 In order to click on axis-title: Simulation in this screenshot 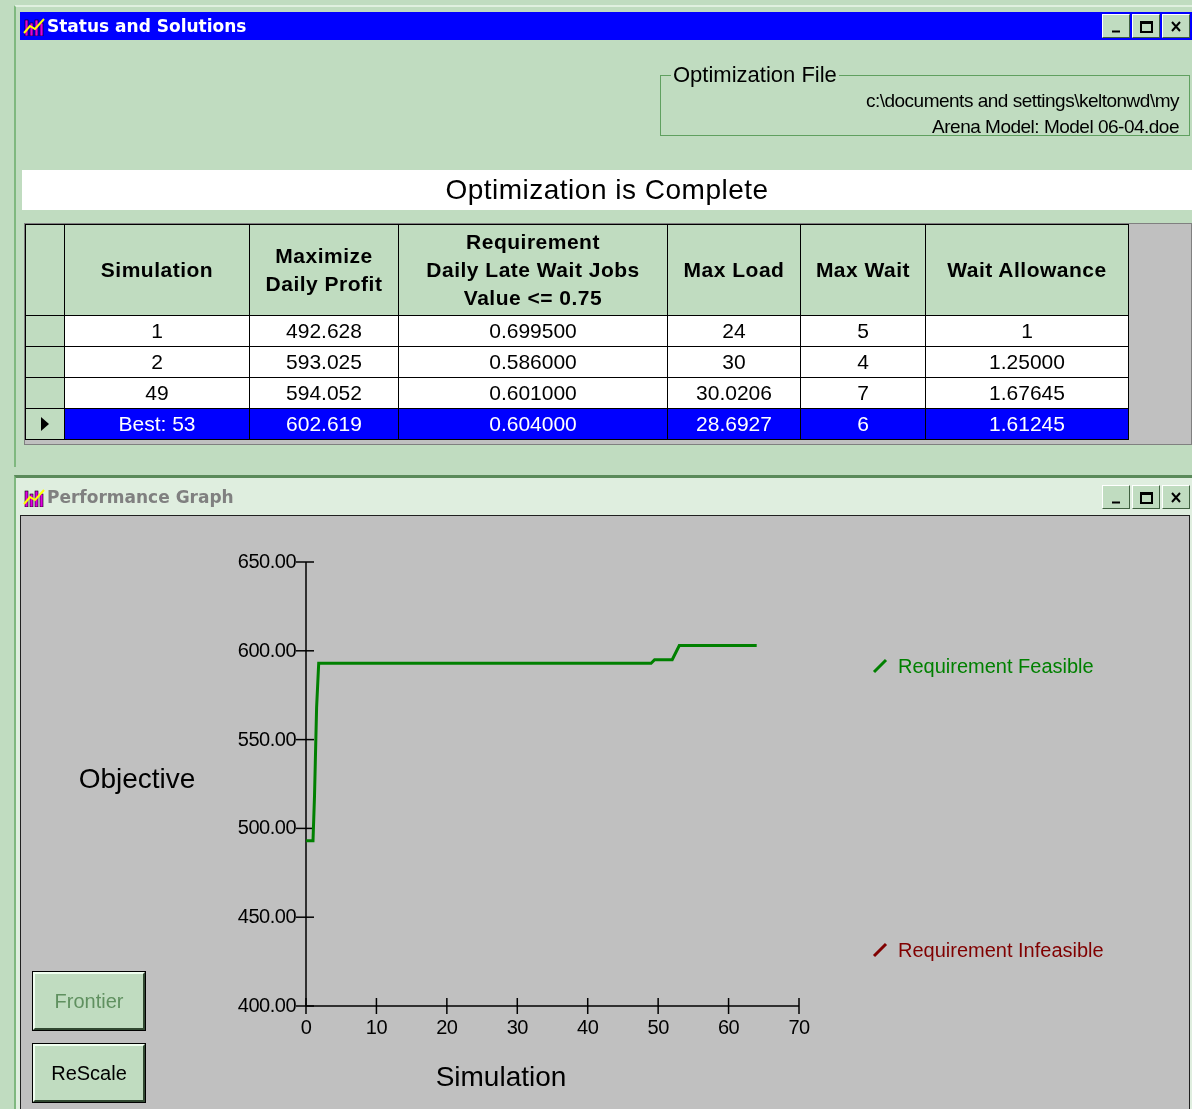, I will do `click(501, 1076)`.